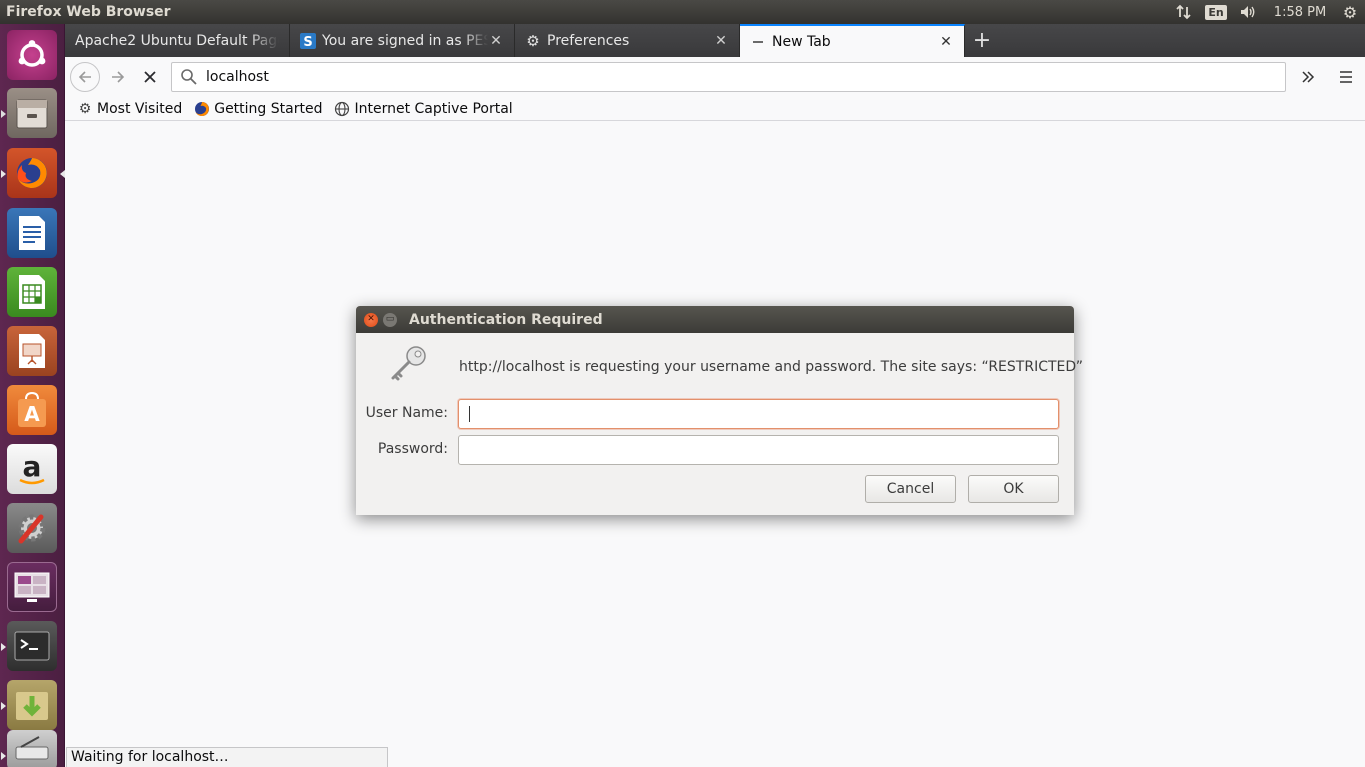 The width and height of the screenshot is (1365, 767). What do you see at coordinates (29, 748) in the screenshot?
I see `scanner-icon` at bounding box center [29, 748].